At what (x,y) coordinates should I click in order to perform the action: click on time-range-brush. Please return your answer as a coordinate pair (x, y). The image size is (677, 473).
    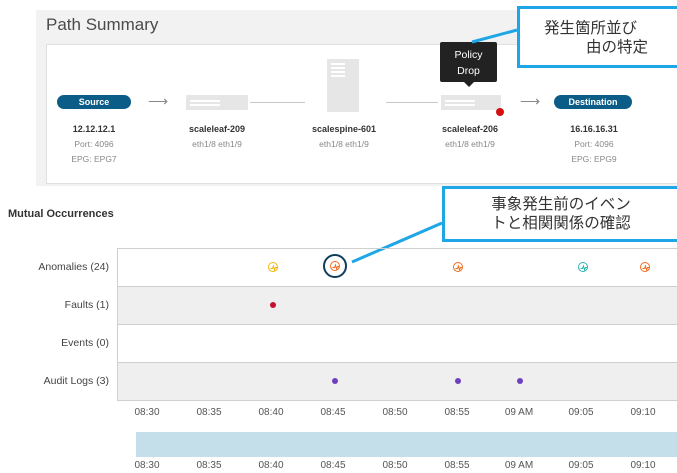
    Looking at the image, I should click on (406, 444).